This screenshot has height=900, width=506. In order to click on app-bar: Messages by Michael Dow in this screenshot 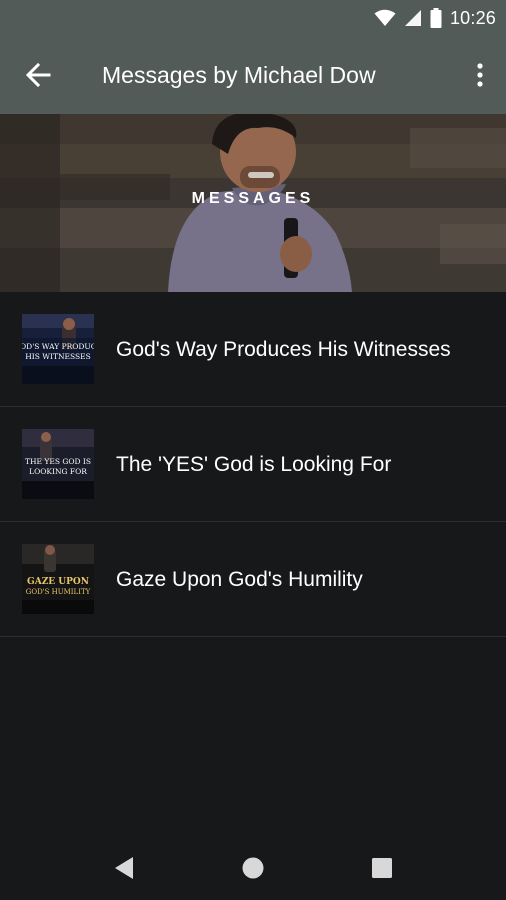, I will do `click(253, 75)`.